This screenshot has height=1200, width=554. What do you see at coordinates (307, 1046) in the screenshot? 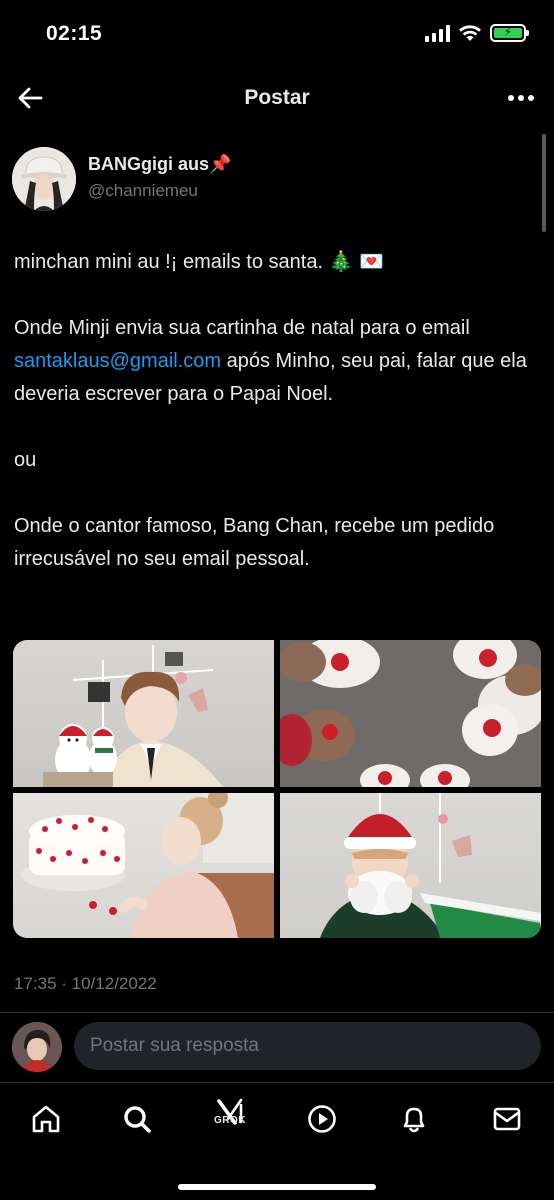
I see `reply-input` at bounding box center [307, 1046].